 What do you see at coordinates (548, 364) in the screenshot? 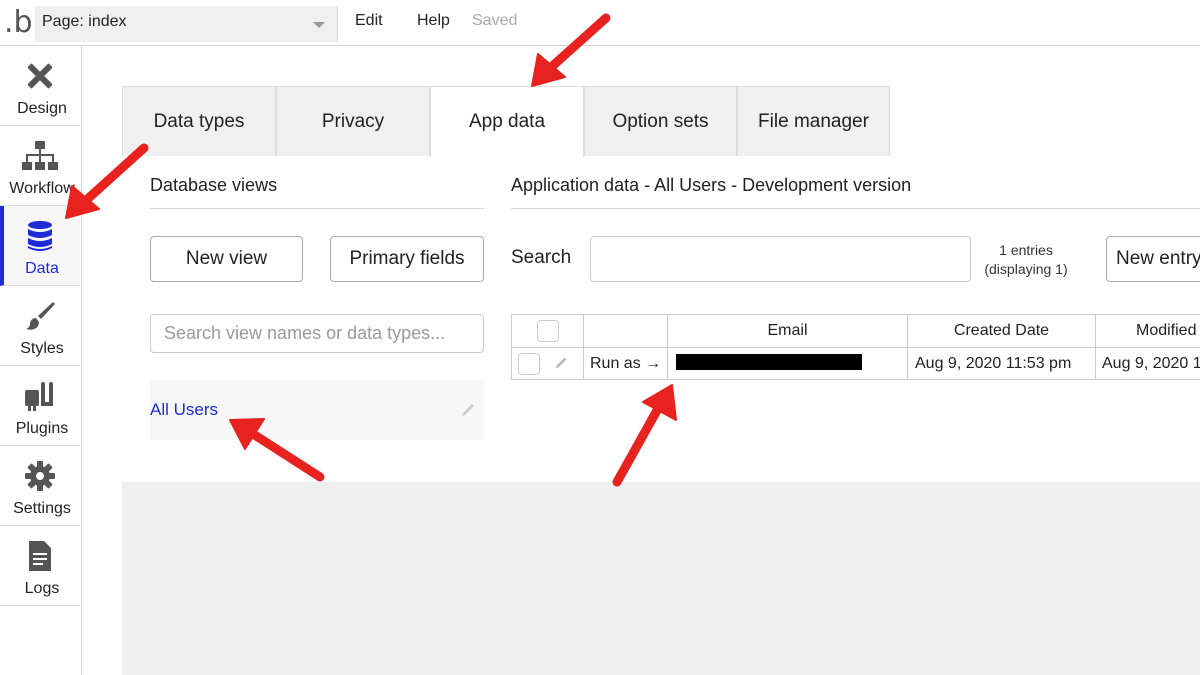
I see `row-select-cell` at bounding box center [548, 364].